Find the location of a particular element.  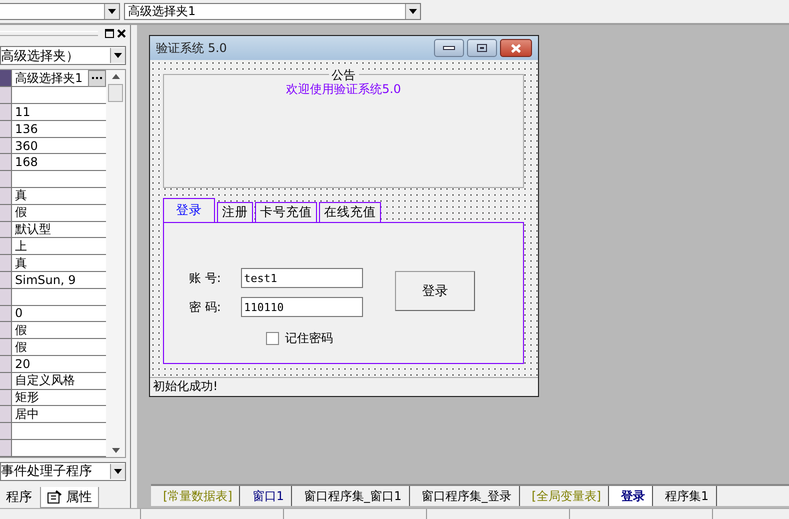

ellipsis-icon is located at coordinates (97, 78).